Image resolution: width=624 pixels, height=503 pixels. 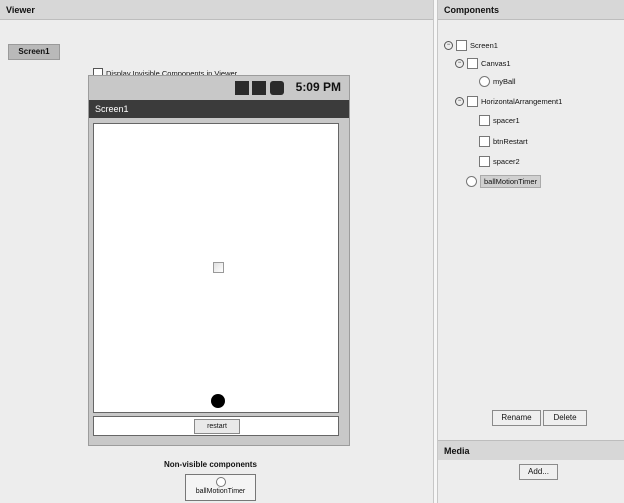 I want to click on restart-button: restart, so click(x=217, y=426).